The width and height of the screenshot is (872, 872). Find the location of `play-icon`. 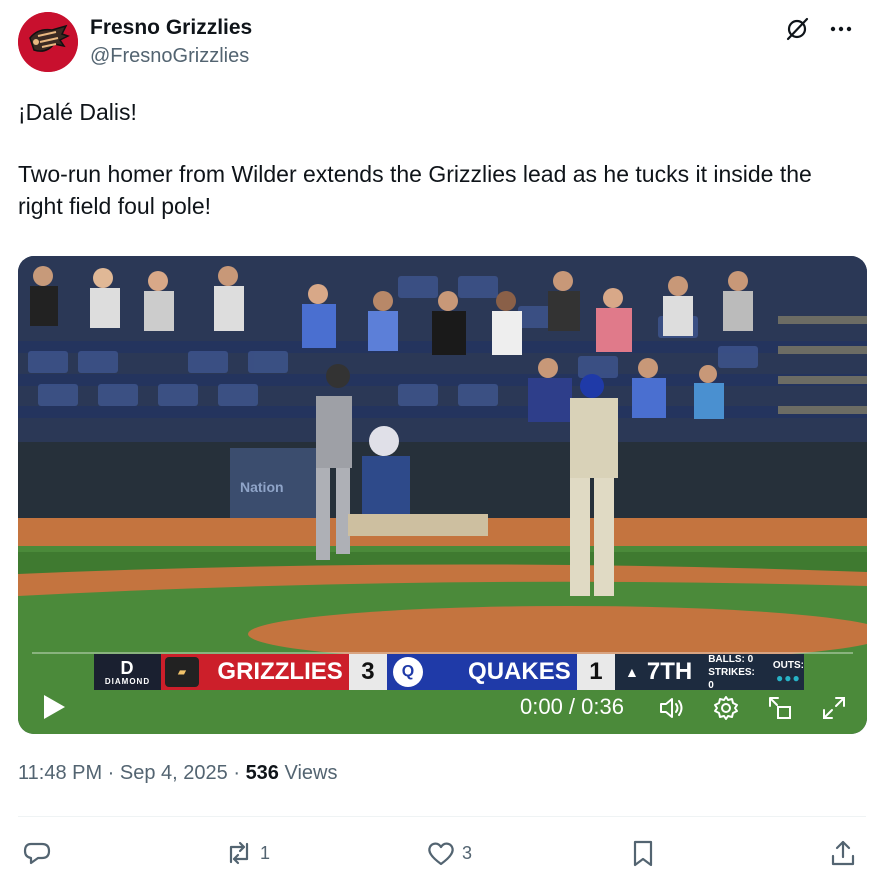

play-icon is located at coordinates (54, 707).